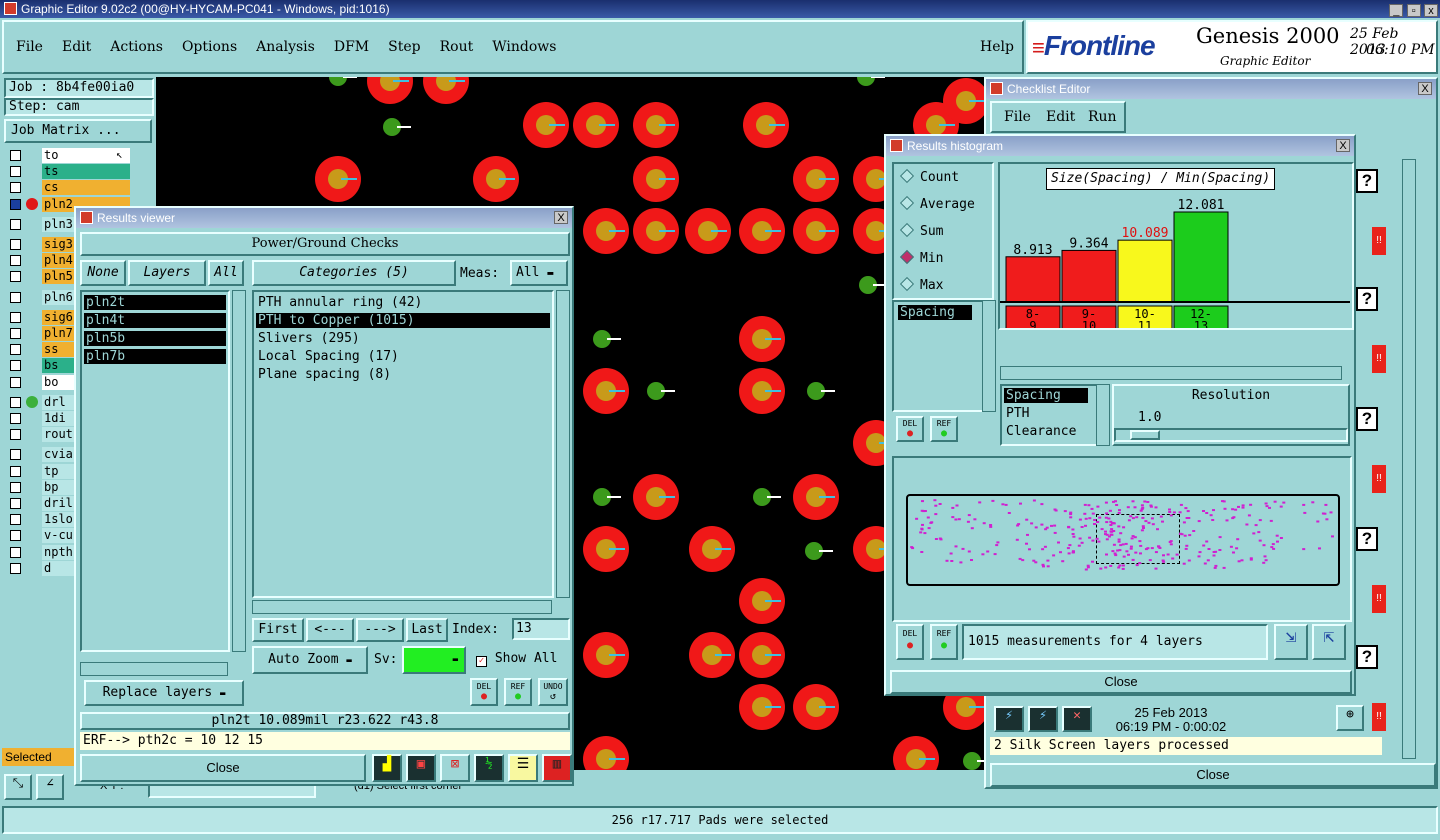  I want to click on resolution-slider-thumb, so click(1145, 435).